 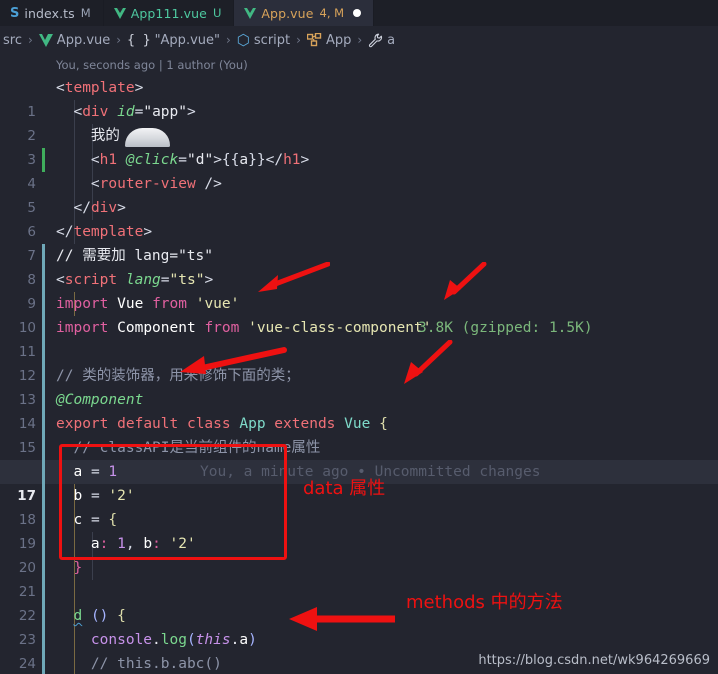 I want to click on code-line: 10 import Vue from 'vue', so click(x=359, y=314).